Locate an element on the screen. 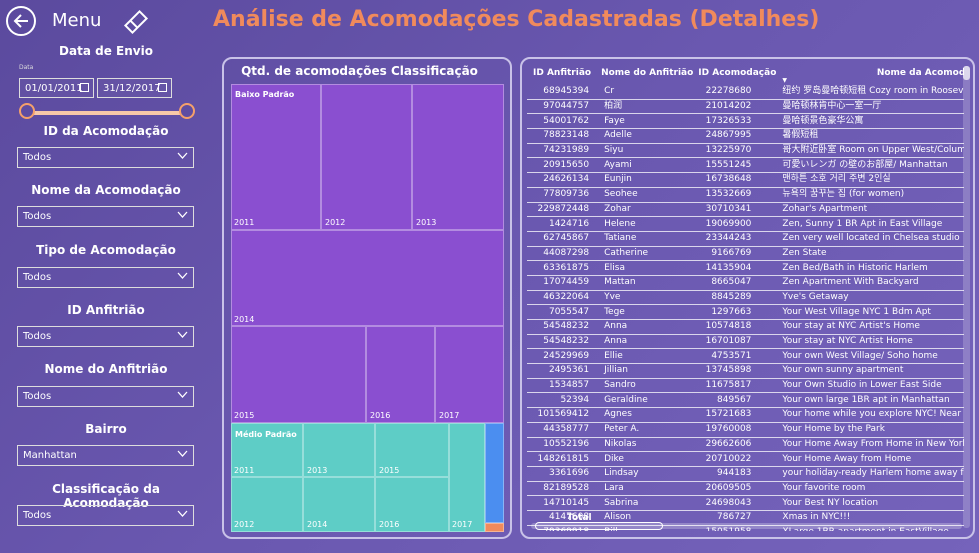 The image size is (979, 553). column-header-nome-anfitriao: Nome do Anfitrião is located at coordinates (642, 73).